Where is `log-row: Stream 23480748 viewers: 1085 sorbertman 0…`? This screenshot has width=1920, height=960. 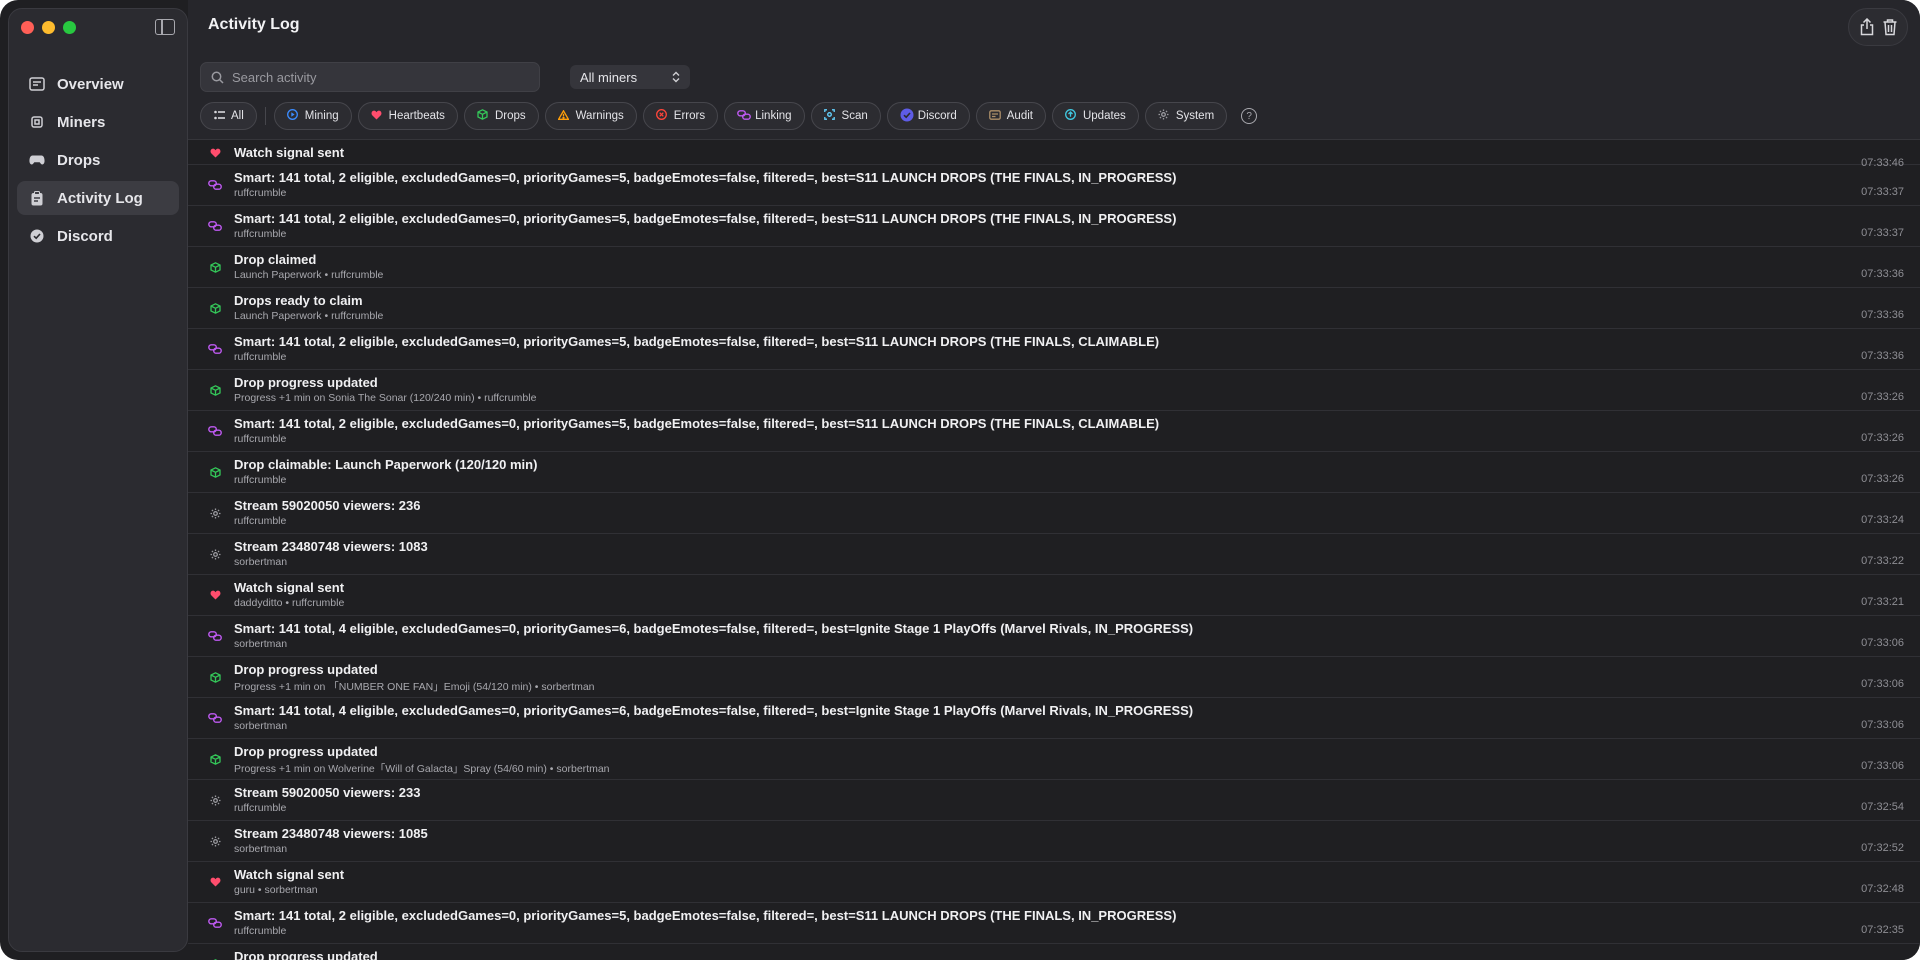 log-row: Stream 23480748 viewers: 1085 sorbertman 0… is located at coordinates (1054, 841).